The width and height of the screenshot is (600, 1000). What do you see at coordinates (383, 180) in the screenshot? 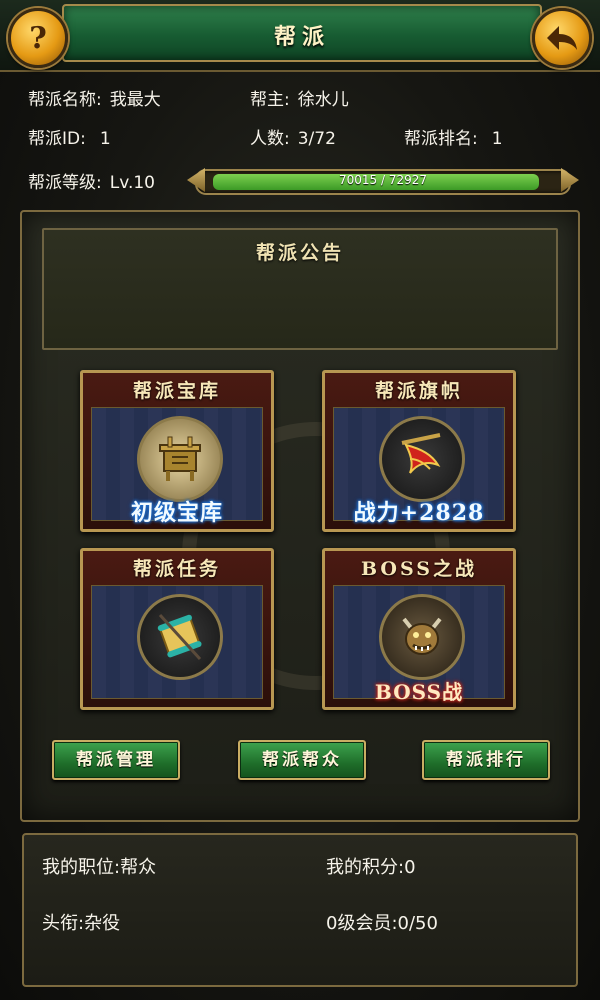
I see `exp-bar-text: 70015 / 72927` at bounding box center [383, 180].